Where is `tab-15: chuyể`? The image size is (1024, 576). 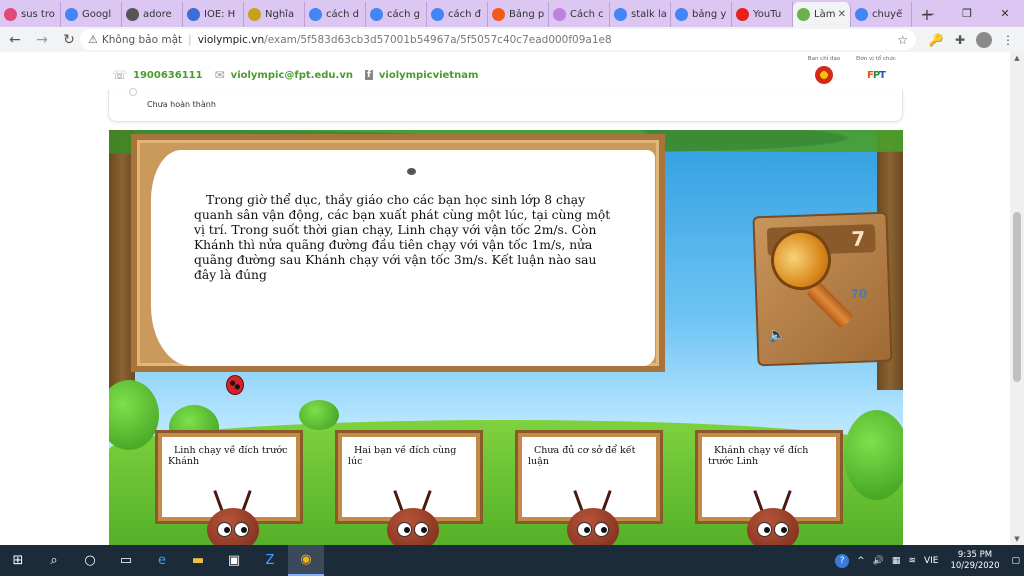
tab-15: chuyể is located at coordinates (881, 14).